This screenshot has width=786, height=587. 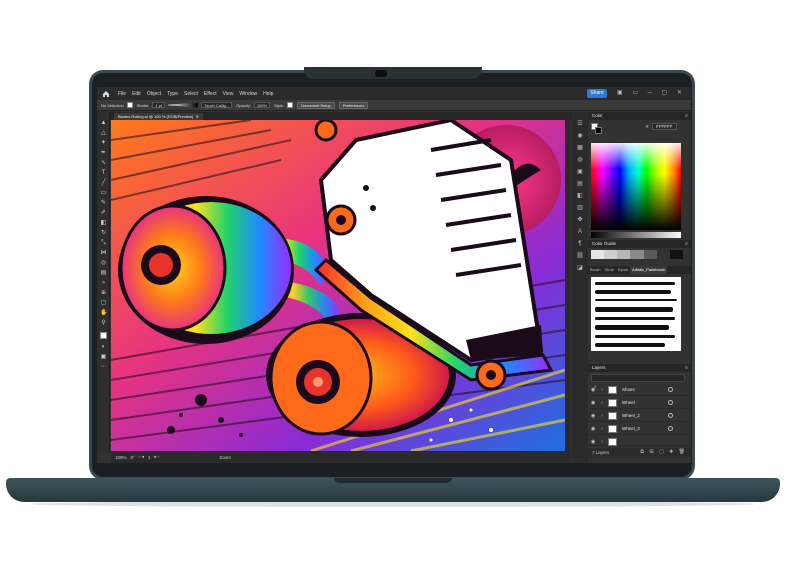 I want to click on menu-file: File, so click(x=122, y=94).